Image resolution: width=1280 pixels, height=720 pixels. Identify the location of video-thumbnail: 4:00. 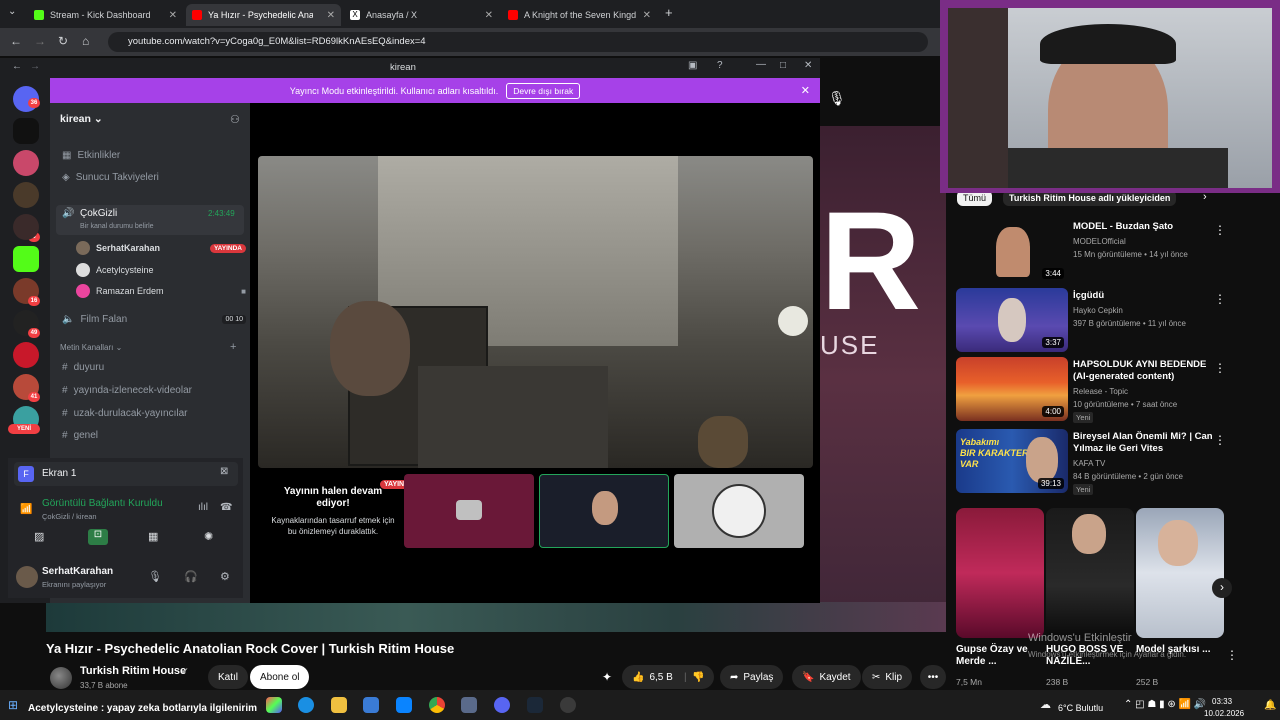
(1012, 389).